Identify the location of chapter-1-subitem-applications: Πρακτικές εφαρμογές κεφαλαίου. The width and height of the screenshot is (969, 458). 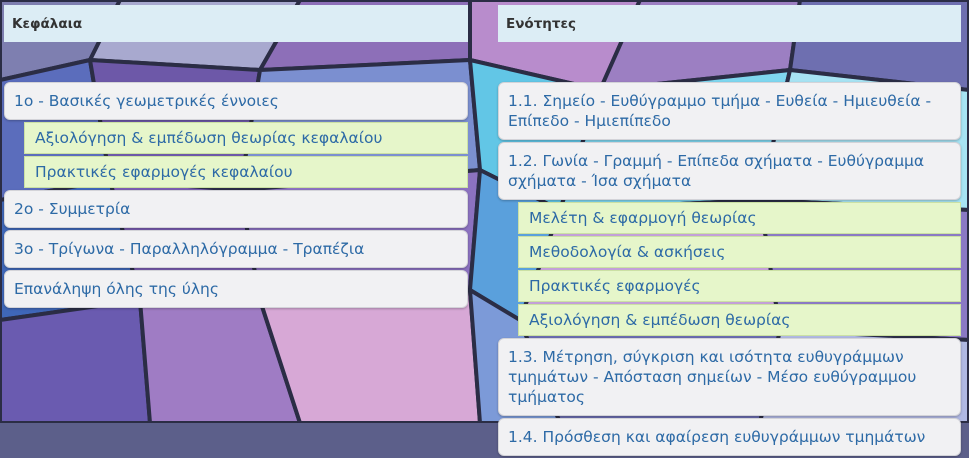
(246, 172).